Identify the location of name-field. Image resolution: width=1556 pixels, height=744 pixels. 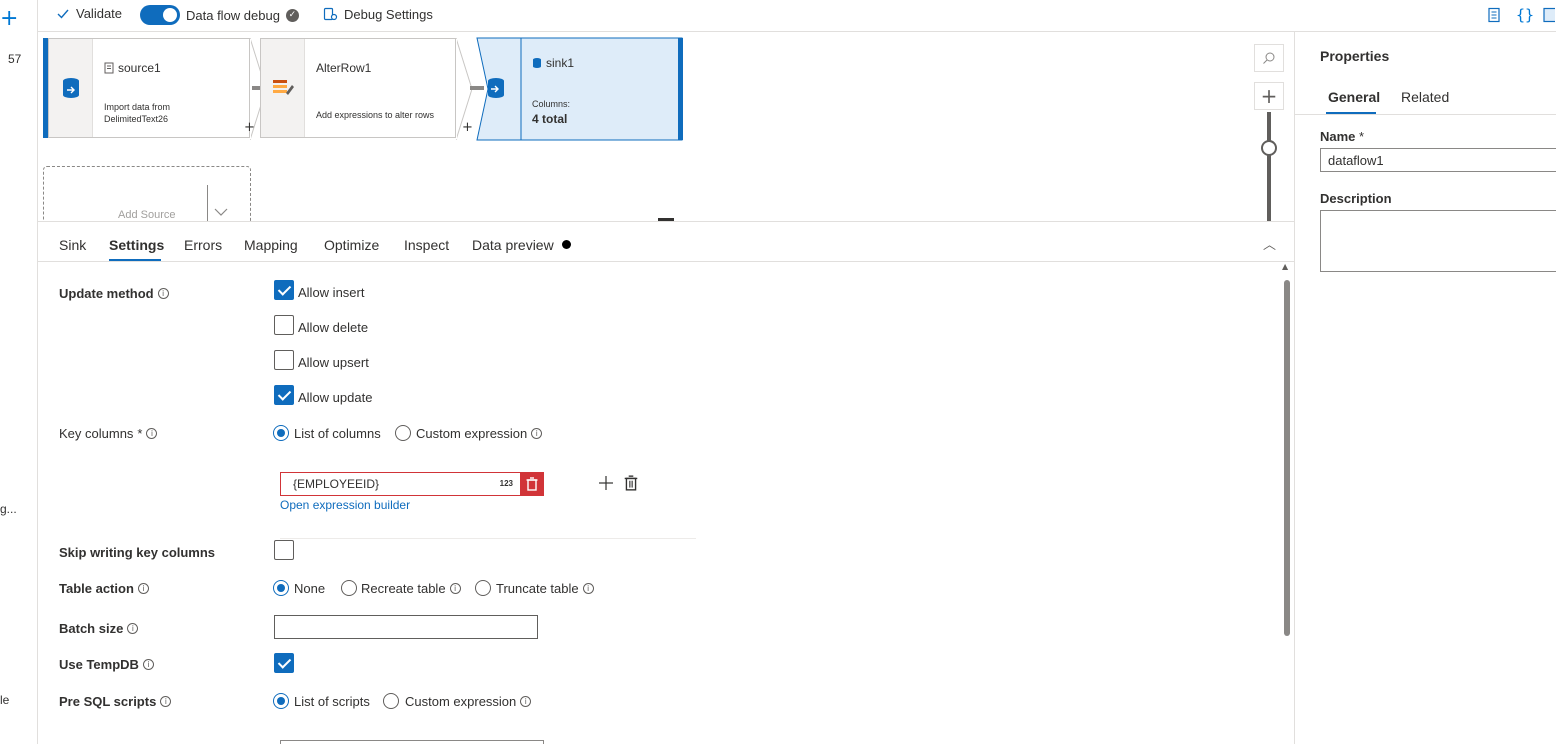
(1438, 160).